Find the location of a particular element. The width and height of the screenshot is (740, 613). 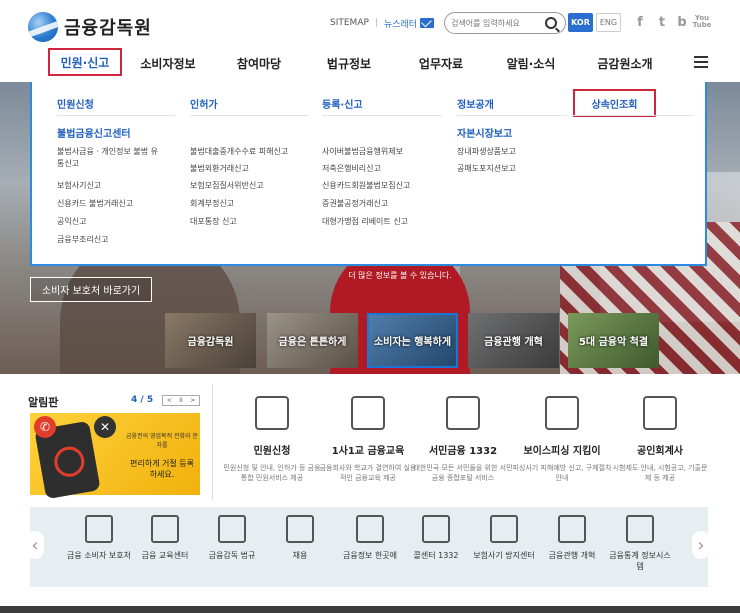

prev-icon: < is located at coordinates (169, 400).